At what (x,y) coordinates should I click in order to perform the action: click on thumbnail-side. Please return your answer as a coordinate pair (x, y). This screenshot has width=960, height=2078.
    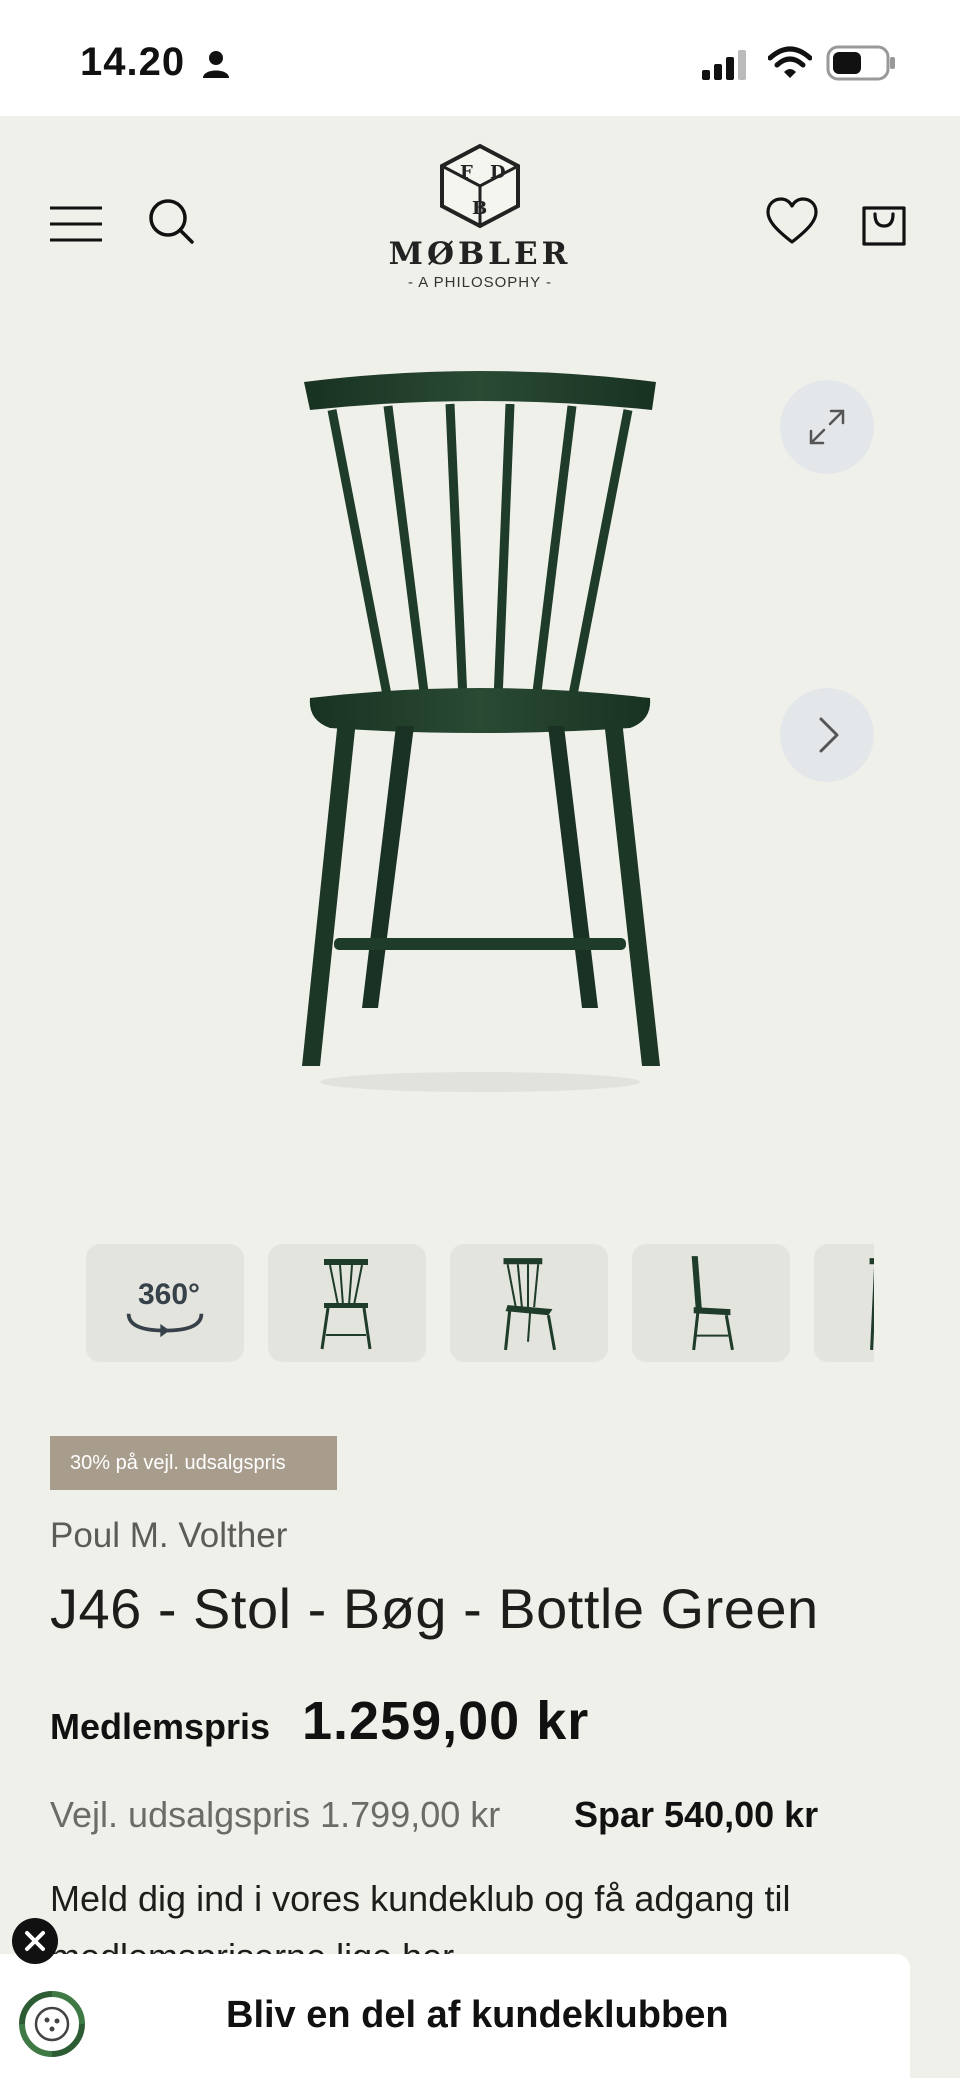
    Looking at the image, I should click on (711, 1303).